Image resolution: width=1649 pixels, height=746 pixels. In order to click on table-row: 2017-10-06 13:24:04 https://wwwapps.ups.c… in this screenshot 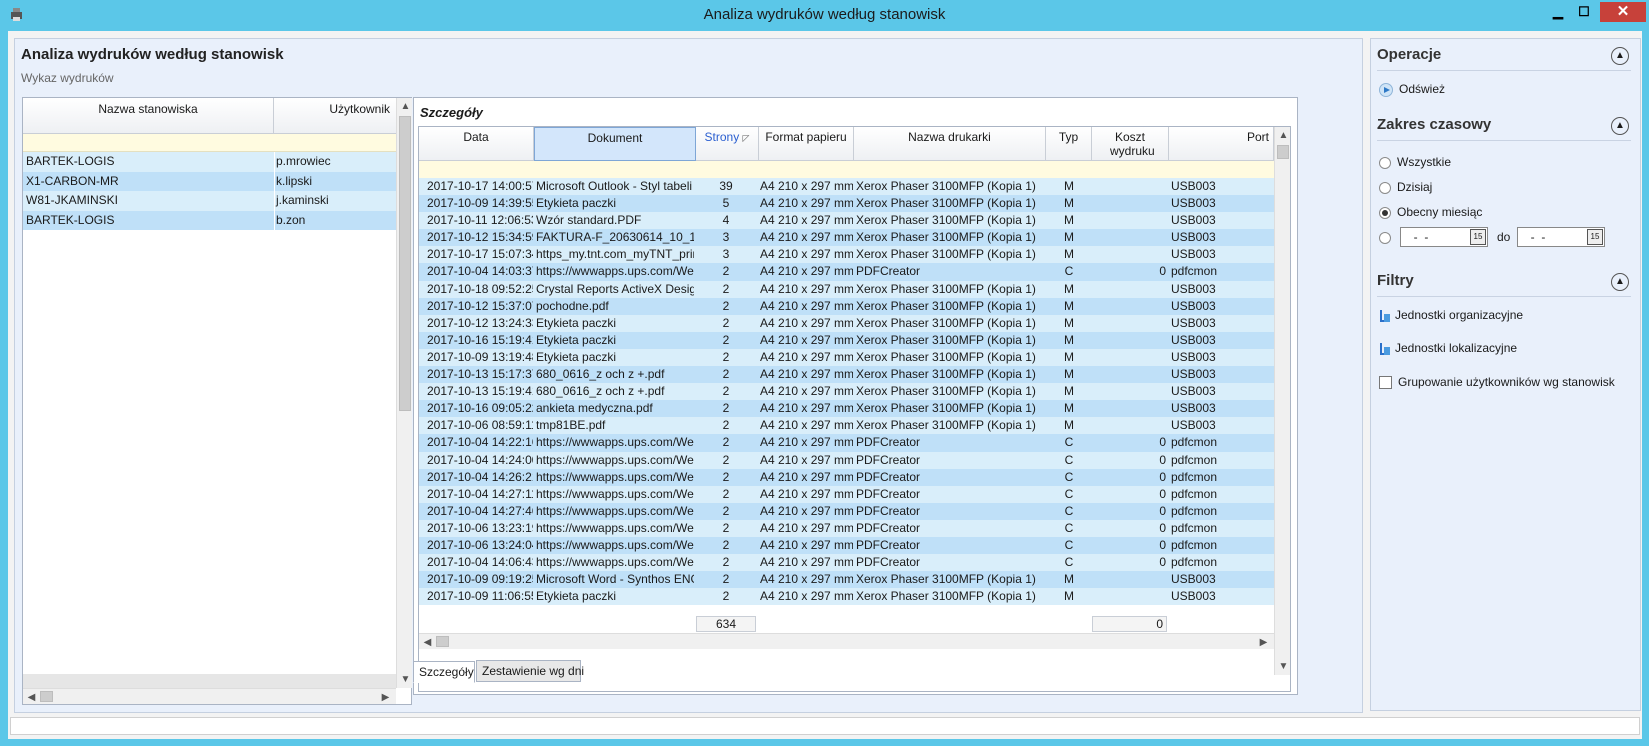, I will do `click(846, 545)`.